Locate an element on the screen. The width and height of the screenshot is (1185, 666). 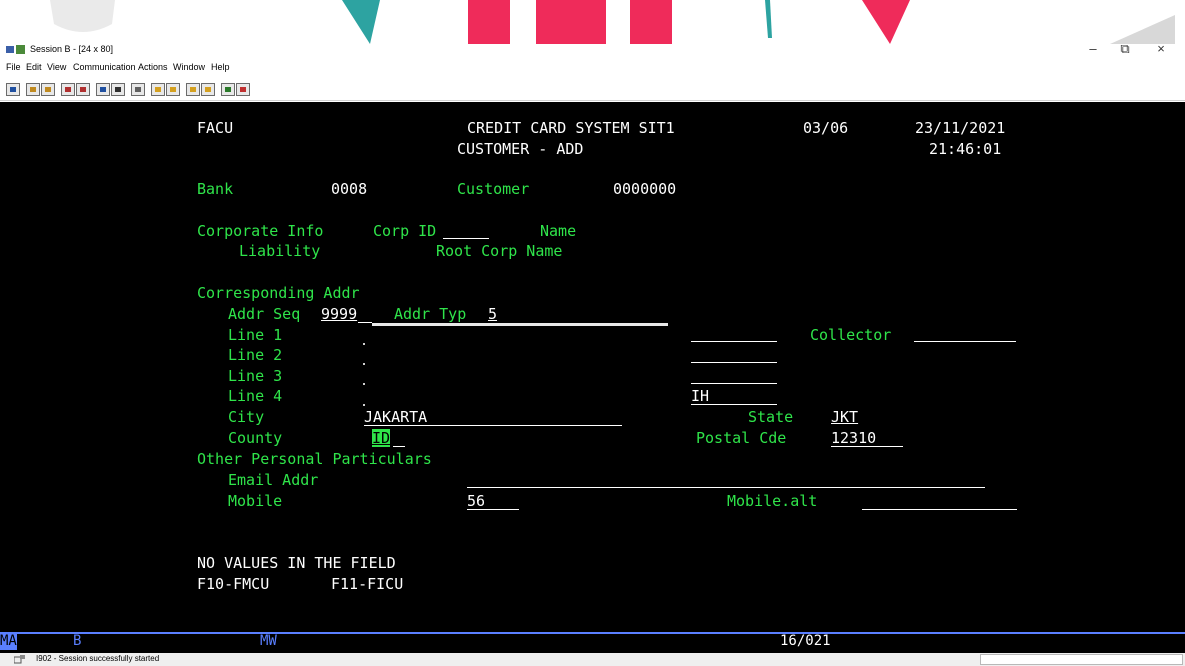
record-macro-icon is located at coordinates (173, 89).